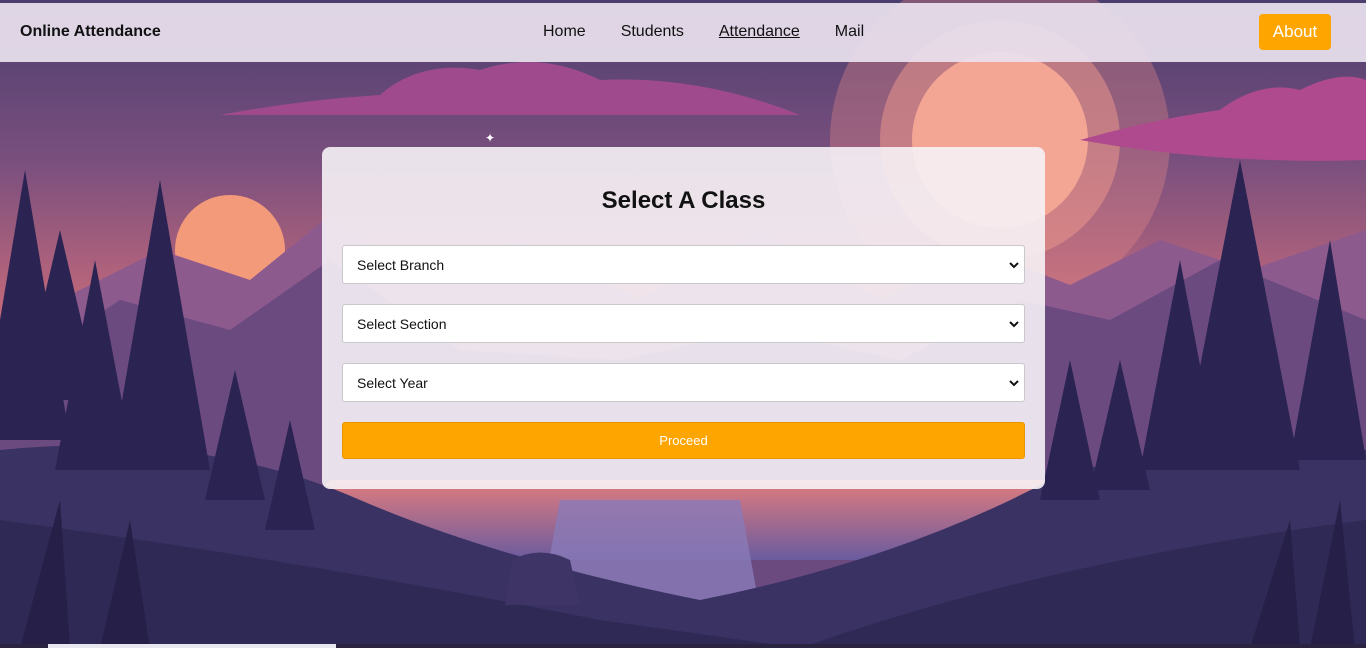 The image size is (1366, 648). I want to click on nav-link-mail: Mail, so click(849, 32).